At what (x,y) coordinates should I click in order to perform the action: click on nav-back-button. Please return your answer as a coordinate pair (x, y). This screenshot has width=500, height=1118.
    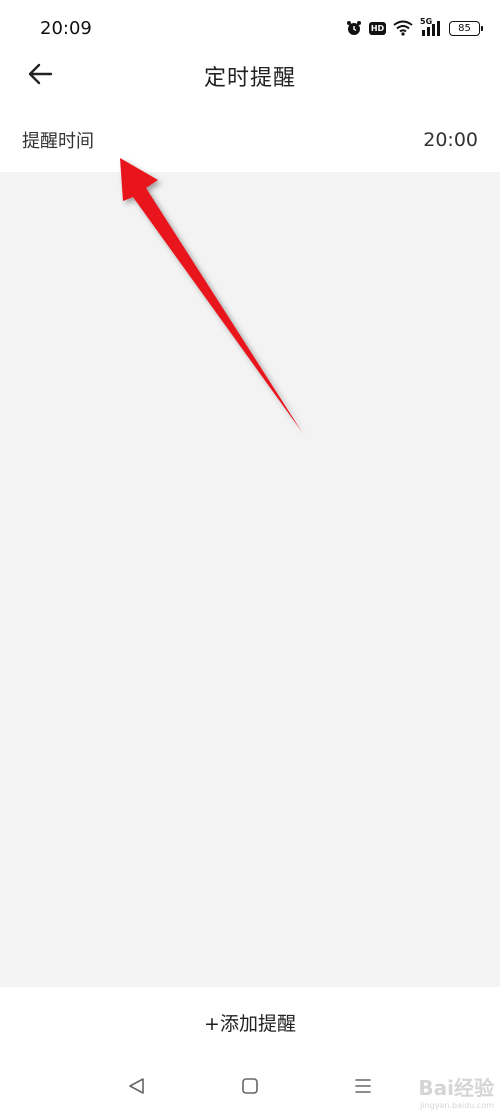
    Looking at the image, I should click on (137, 1088).